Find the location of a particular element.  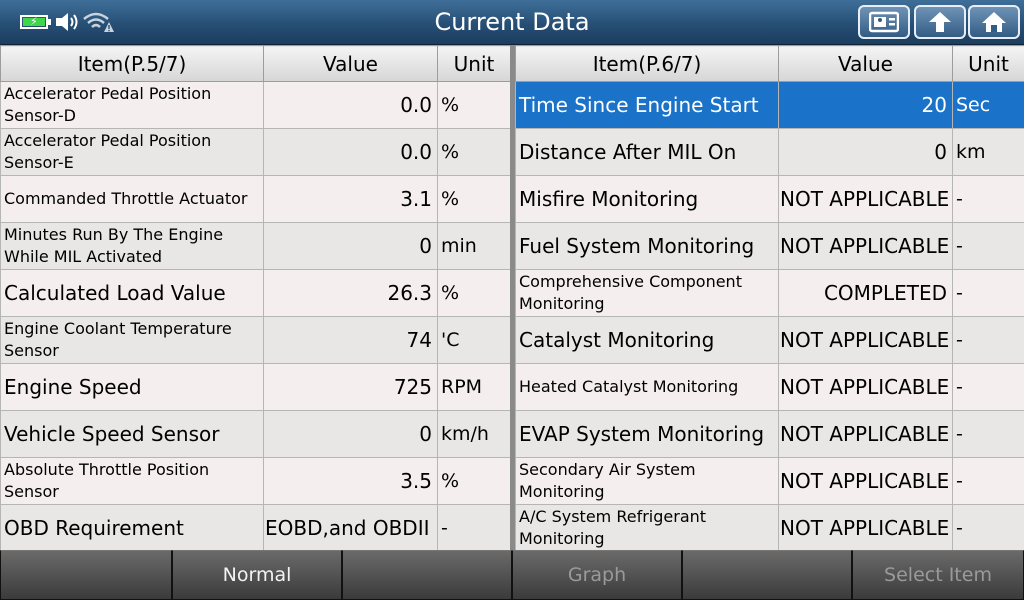

item-name: Distance After MIL On is located at coordinates (647, 152).